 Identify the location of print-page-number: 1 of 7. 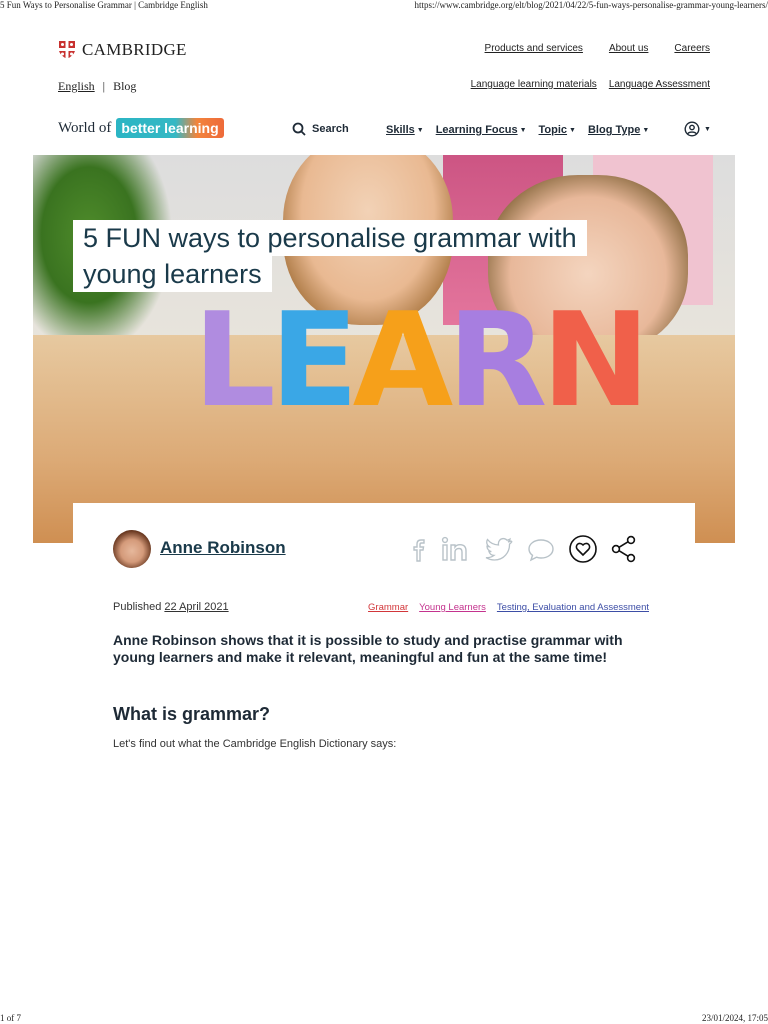
(10, 1018).